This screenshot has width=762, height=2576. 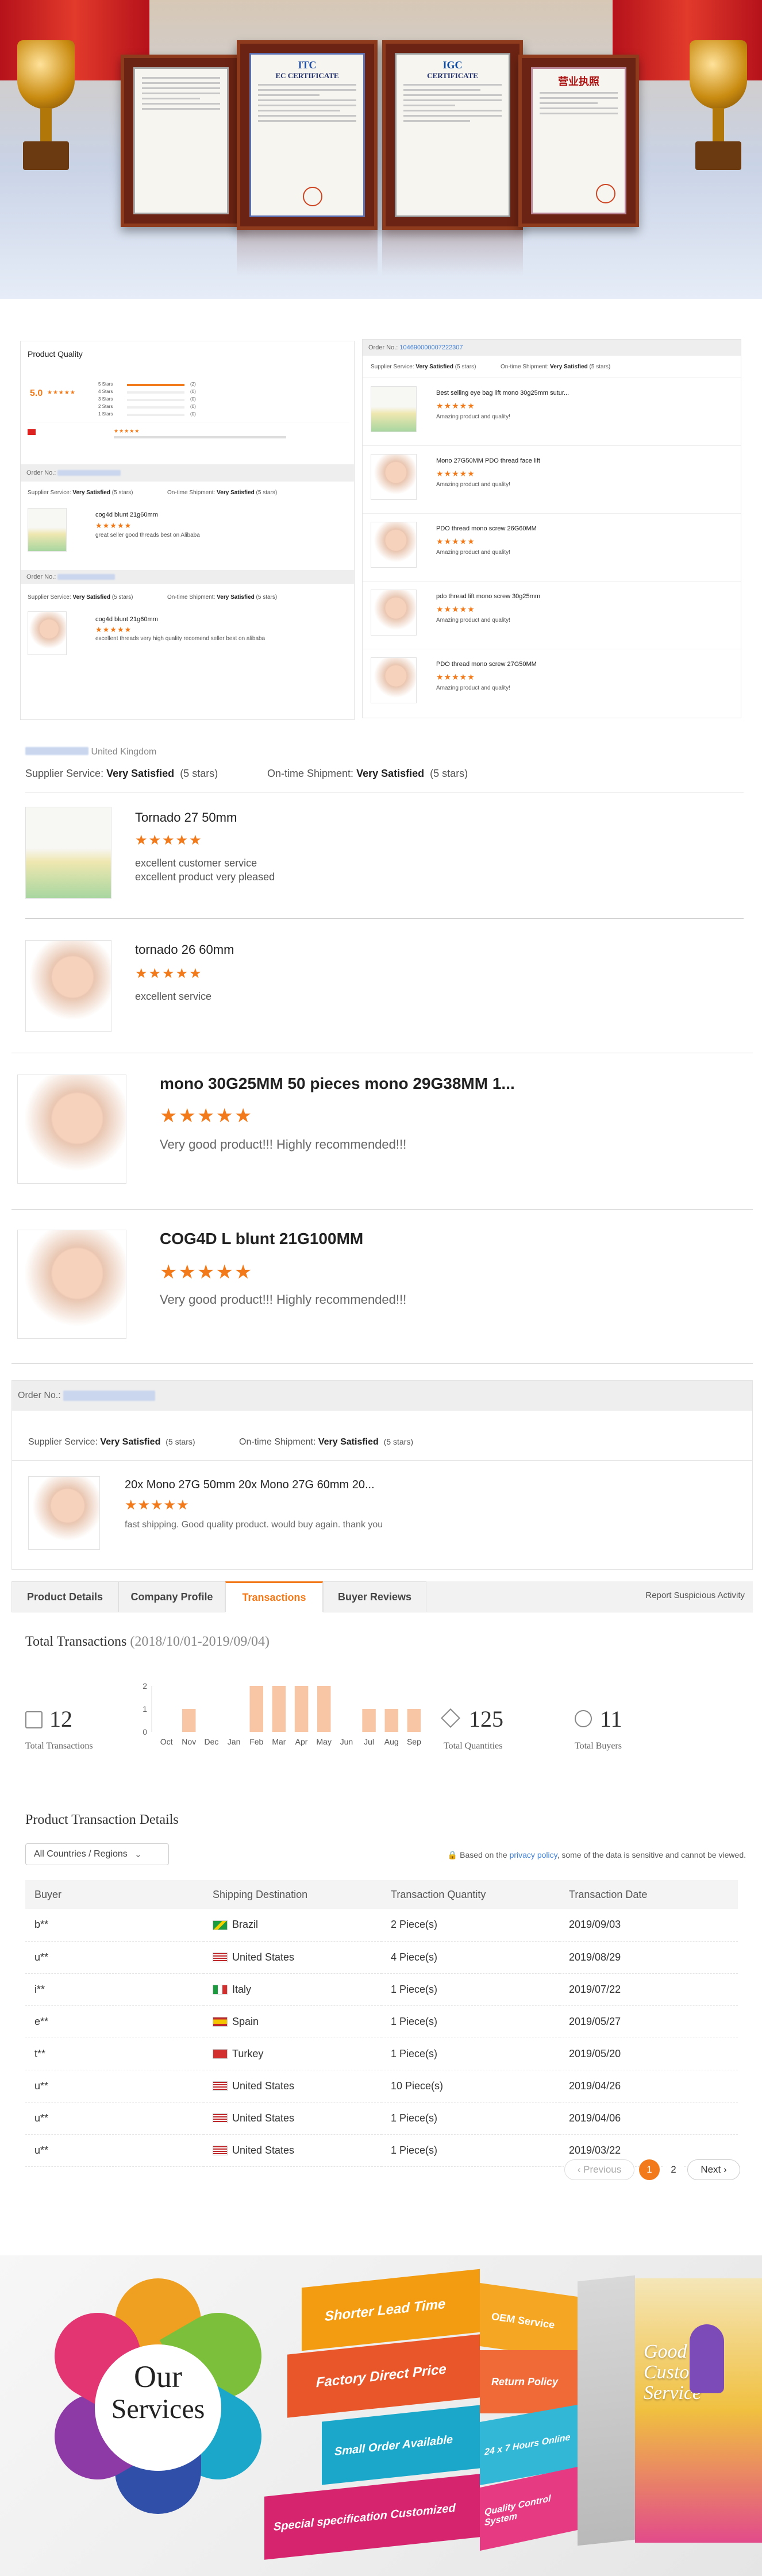 I want to click on itc-certificate-title: EC CERTIFICATE, so click(x=307, y=75).